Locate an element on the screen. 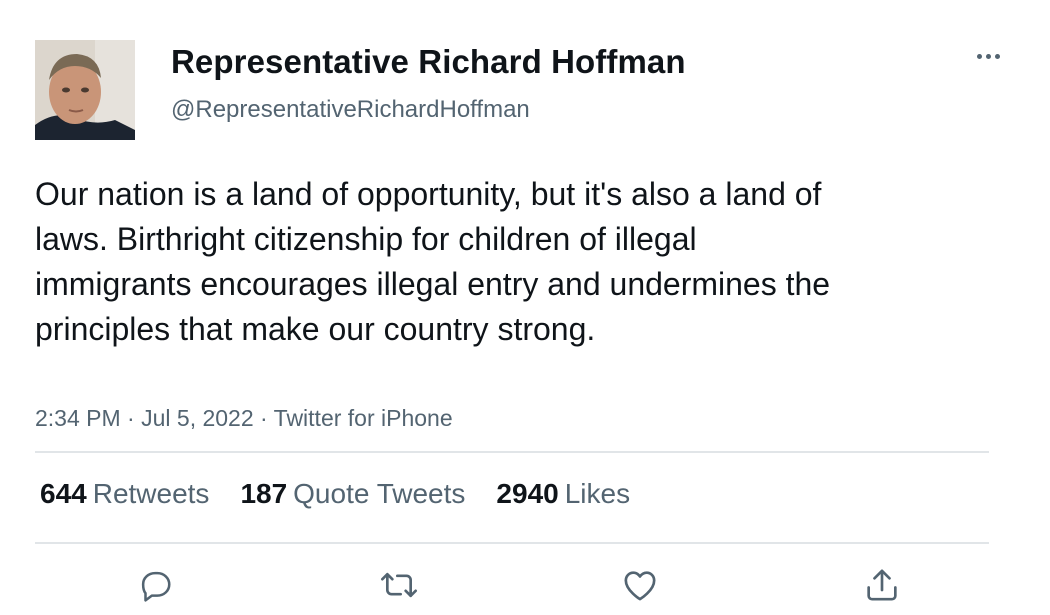  tweet-source: Twitter for iPhone is located at coordinates (363, 418).